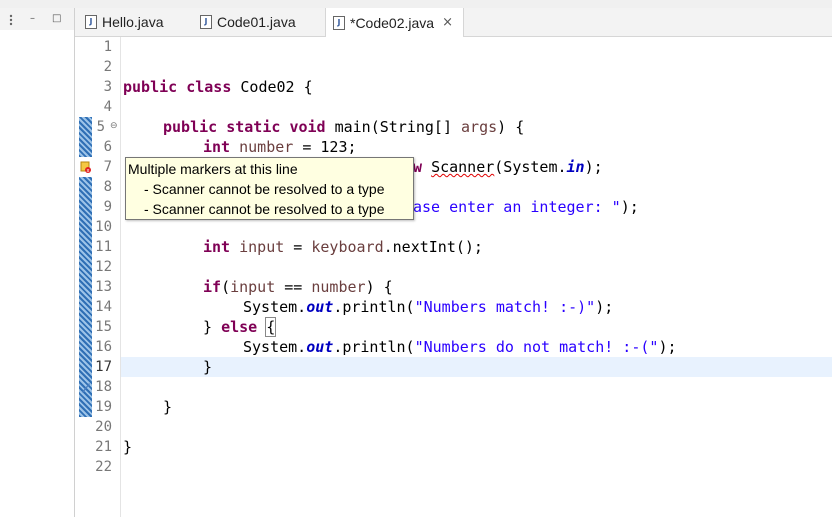  I want to click on code-line: public class Code02 {, so click(218, 87).